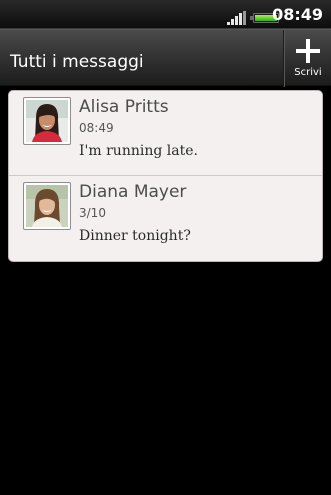 This screenshot has width=331, height=495. What do you see at coordinates (135, 236) in the screenshot?
I see `message-preview: Dinner tonight?` at bounding box center [135, 236].